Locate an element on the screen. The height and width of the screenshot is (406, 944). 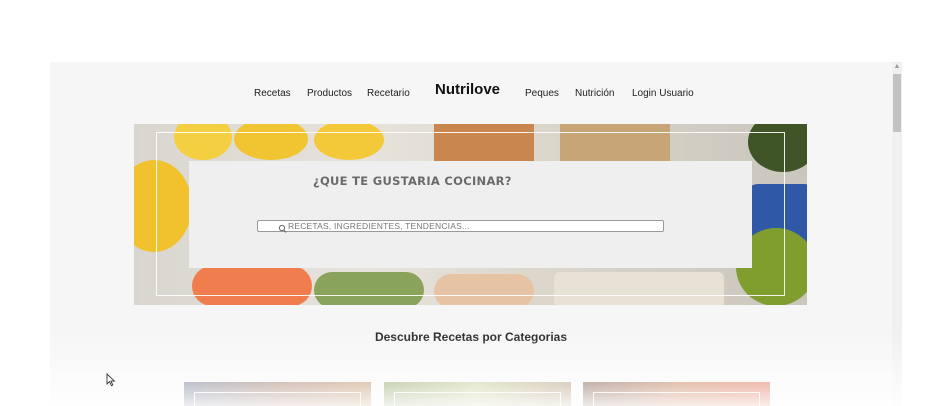
mouse-cursor-icon is located at coordinates (111, 379).